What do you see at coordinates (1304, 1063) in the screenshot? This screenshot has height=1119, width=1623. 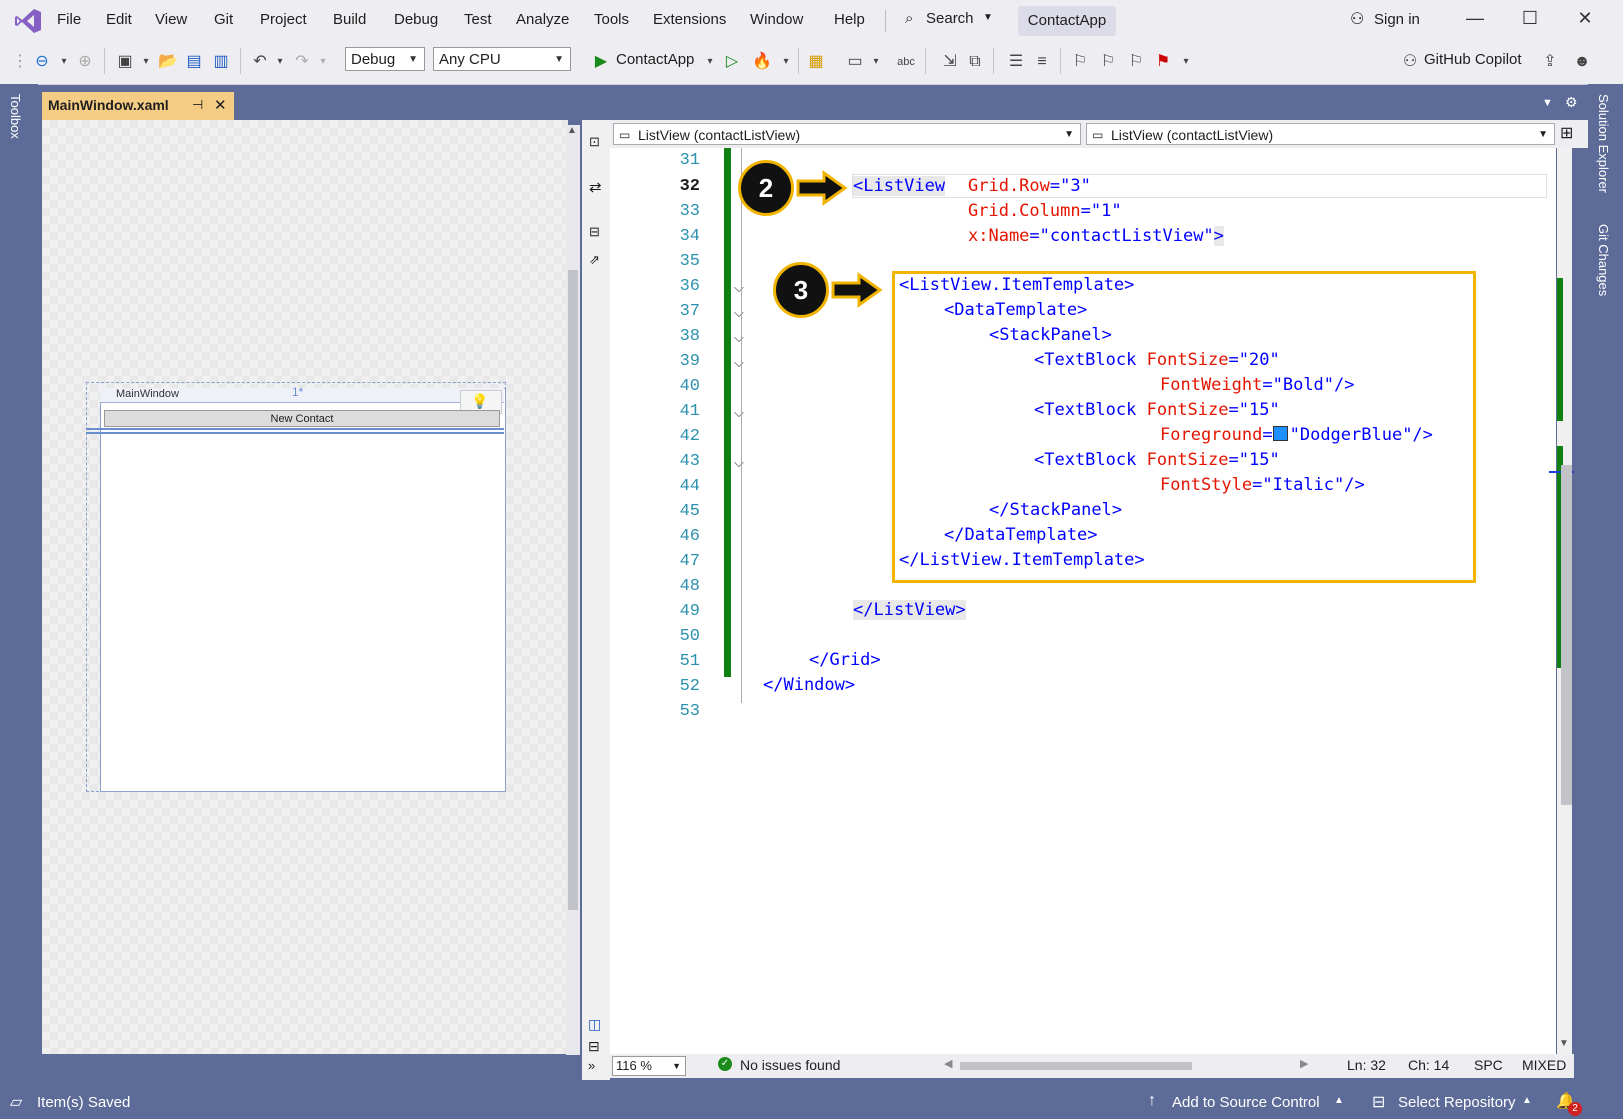 I see `scroll-right-icon: ▶` at bounding box center [1304, 1063].